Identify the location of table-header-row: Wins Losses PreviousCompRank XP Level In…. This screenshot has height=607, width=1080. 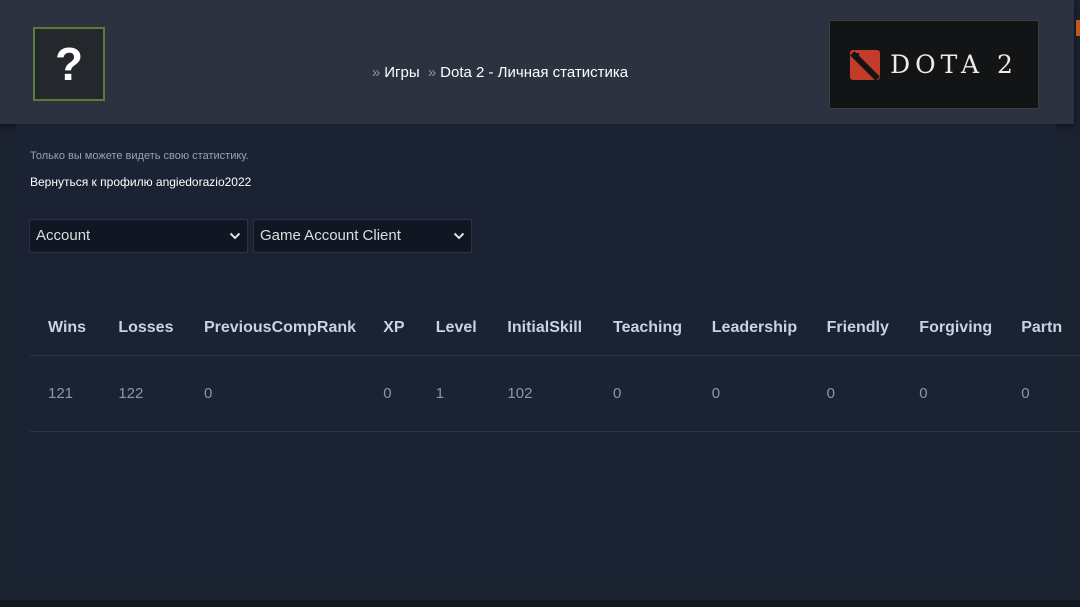
(555, 328).